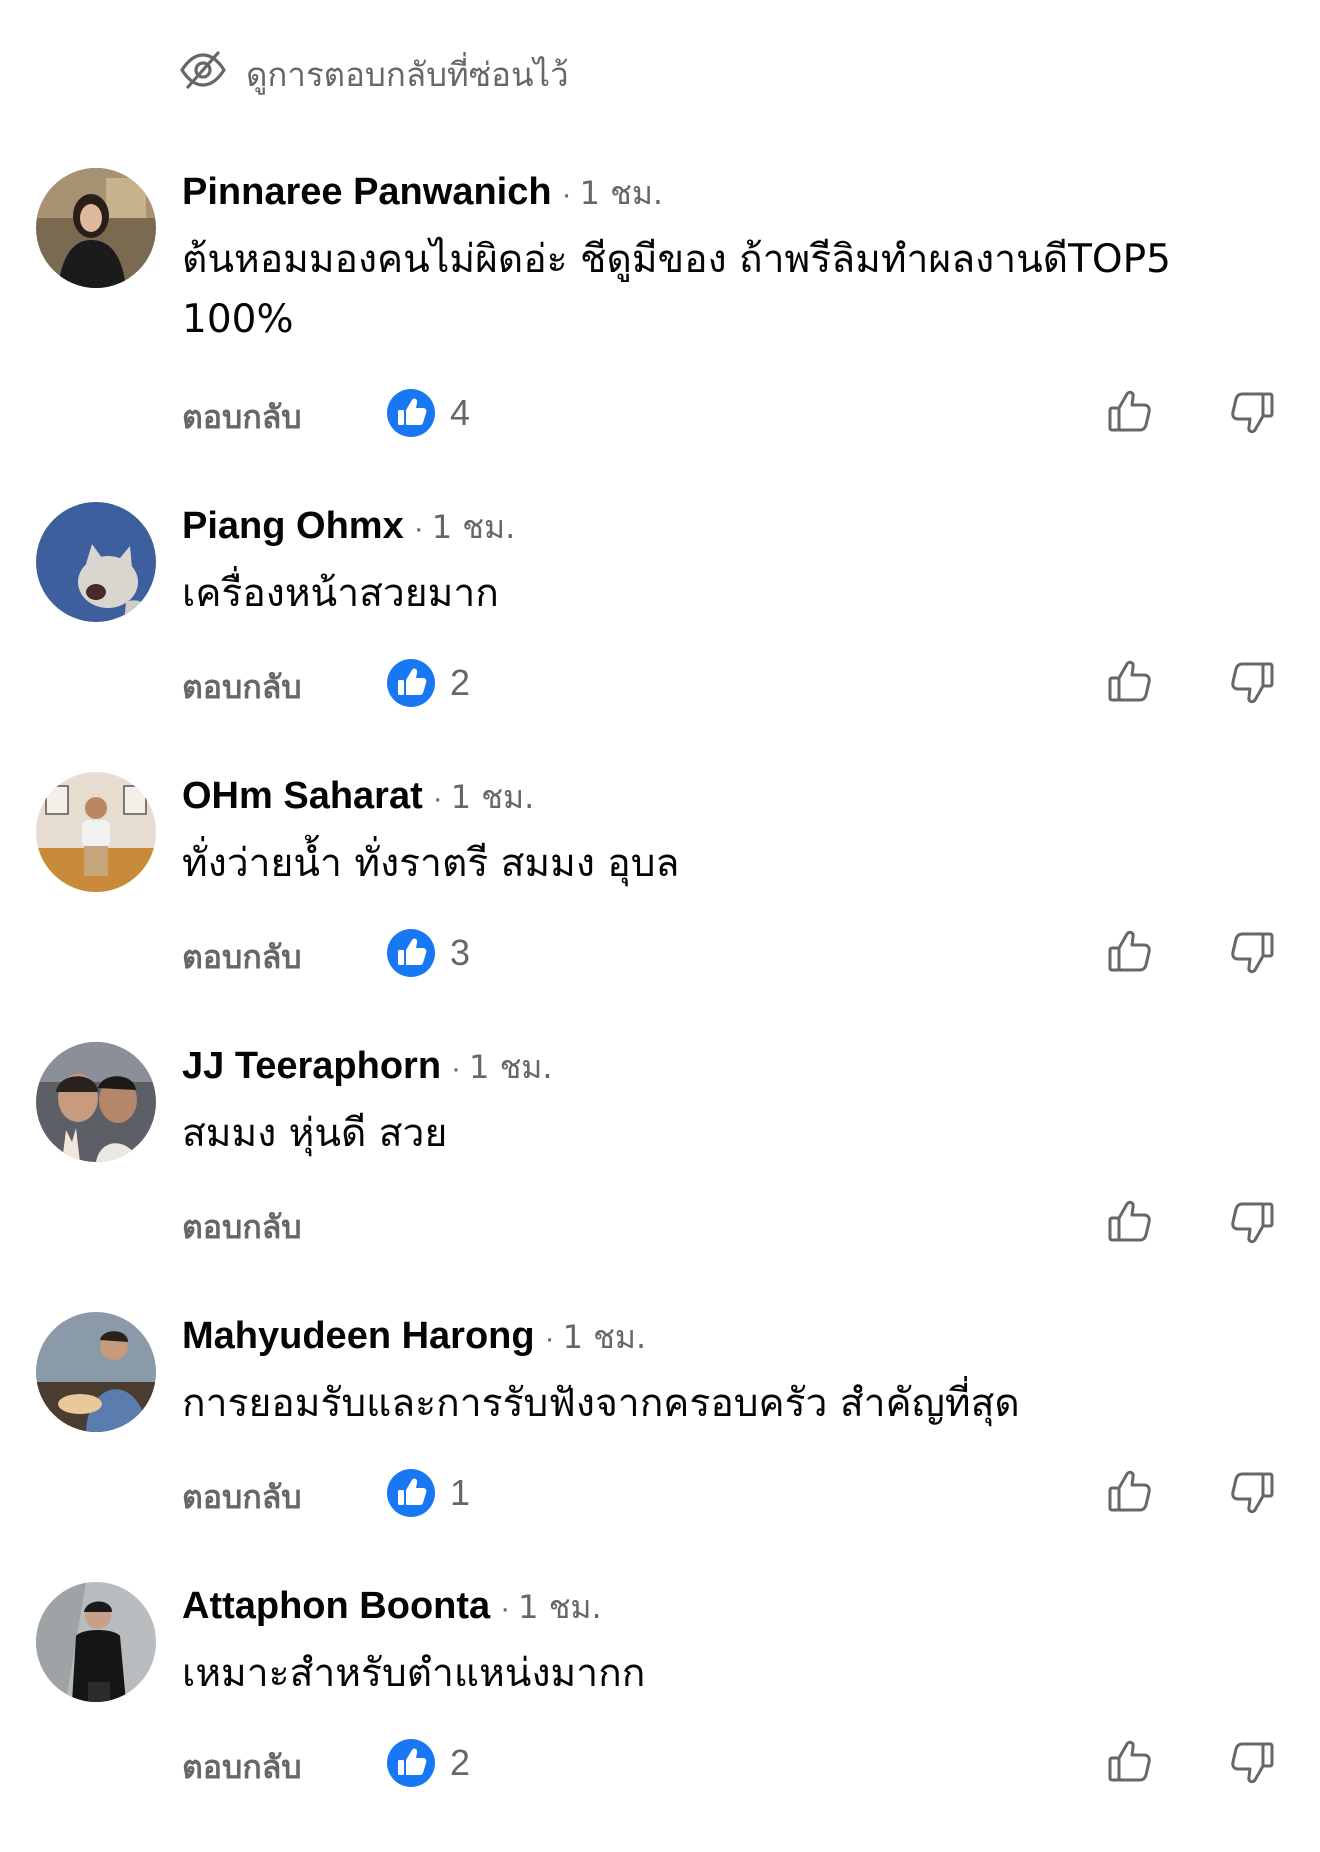  What do you see at coordinates (431, 863) in the screenshot?
I see `comment-text: ทั่งว่ายน้ำ ทั่งราตรี สมมง อุบล` at bounding box center [431, 863].